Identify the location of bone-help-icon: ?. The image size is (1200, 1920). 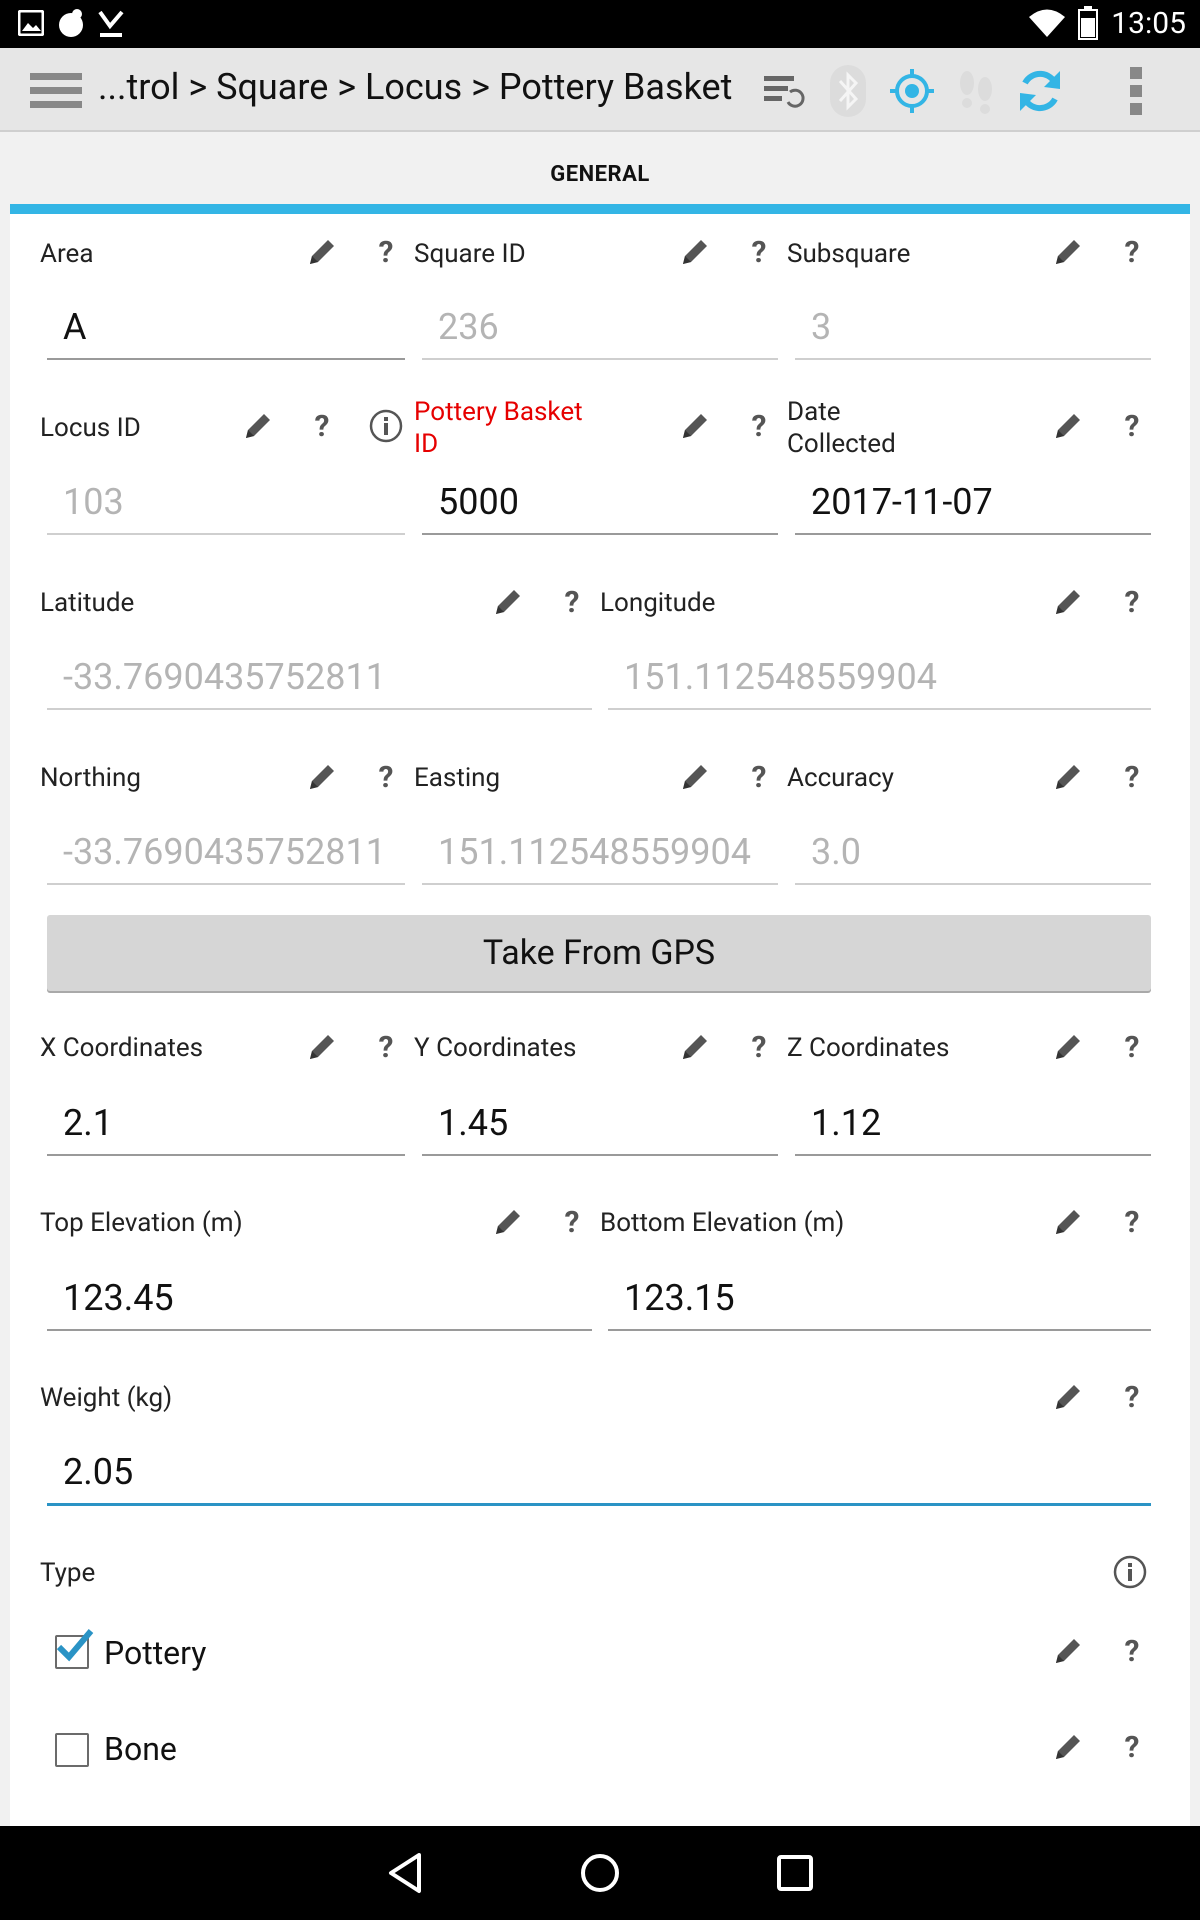
(1132, 1747).